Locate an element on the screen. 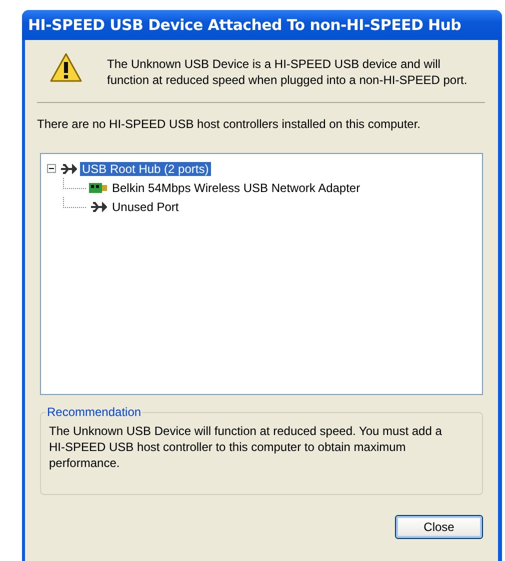 The height and width of the screenshot is (561, 505). recommendation-text: The Unknown USB Device will function at reduced speed. You must add a HI-SPEED USB host controller to this computer to obtain maximum performance. is located at coordinates (246, 447).